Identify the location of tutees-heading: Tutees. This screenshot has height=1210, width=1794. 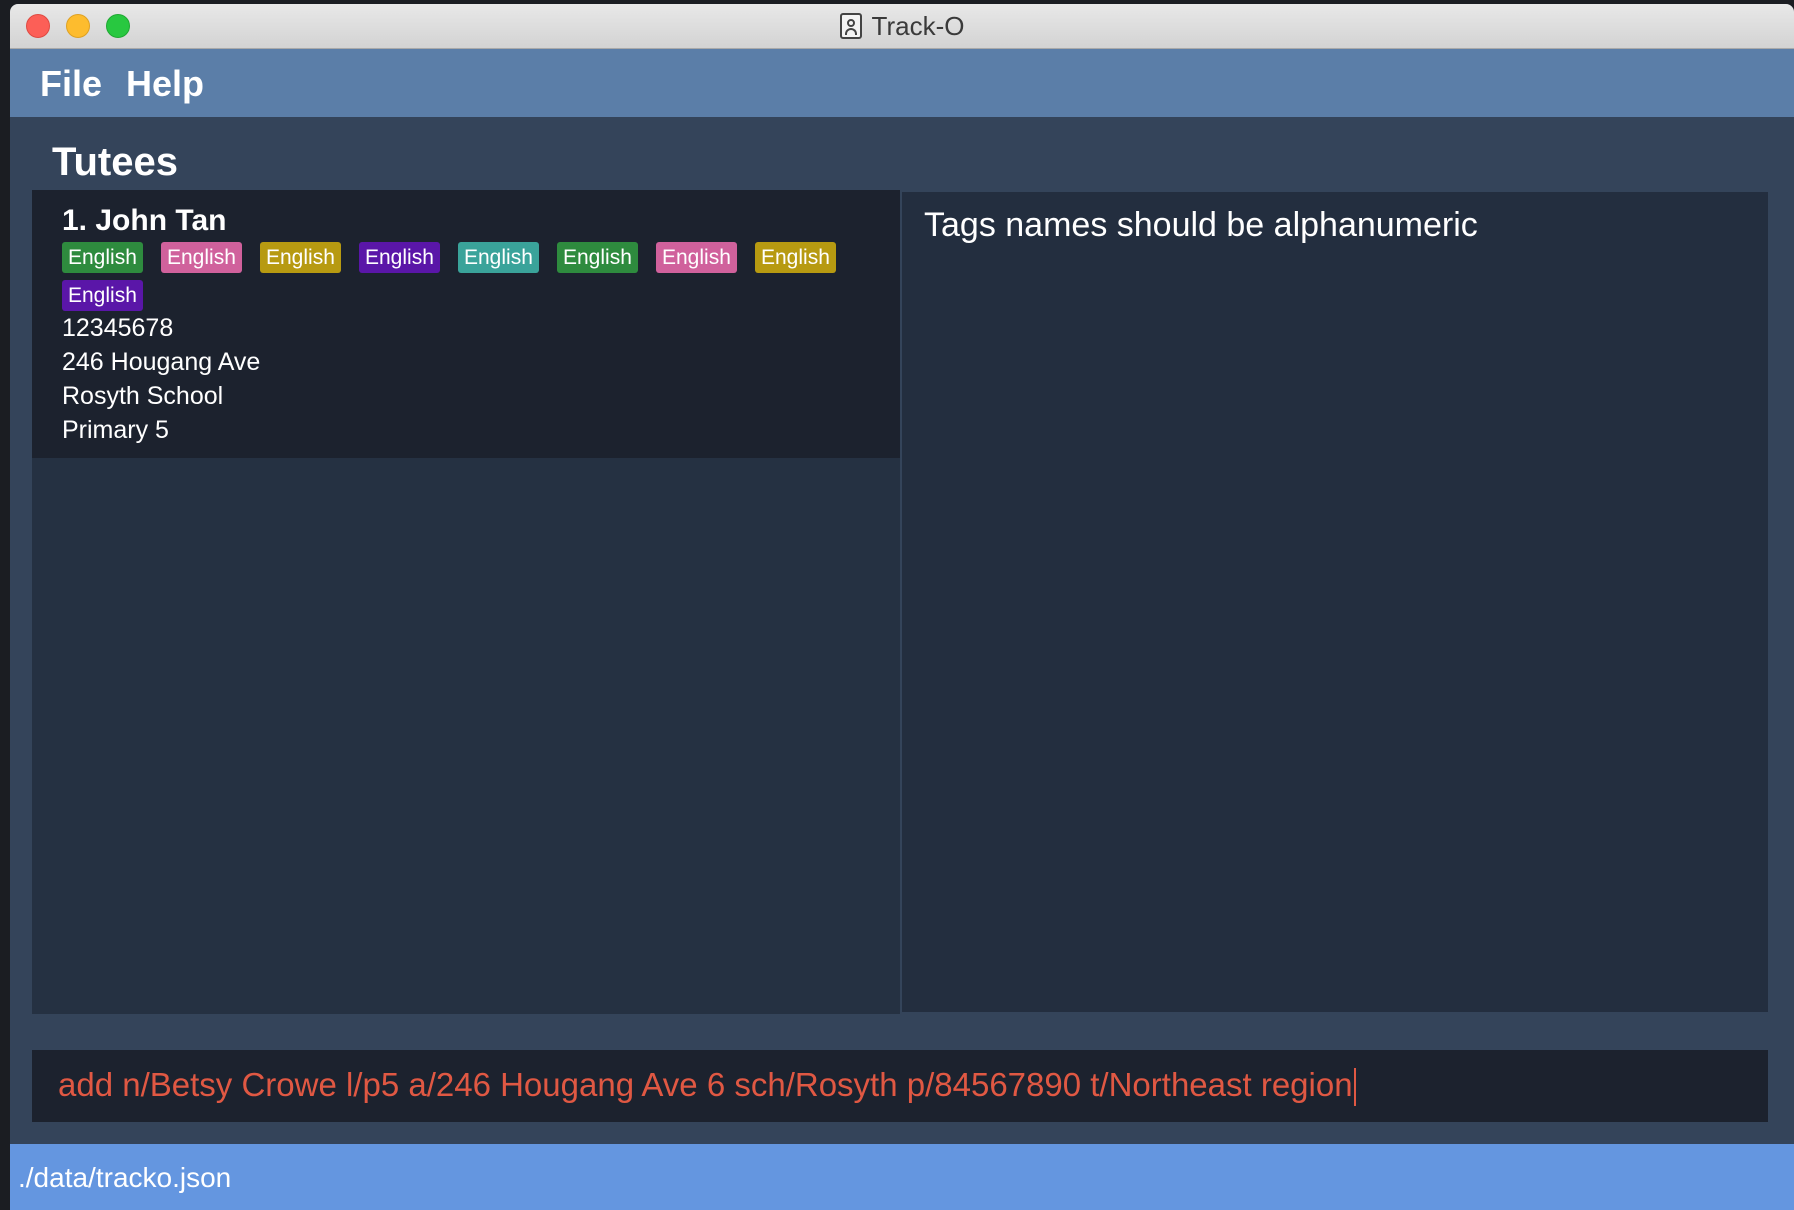
(115, 162).